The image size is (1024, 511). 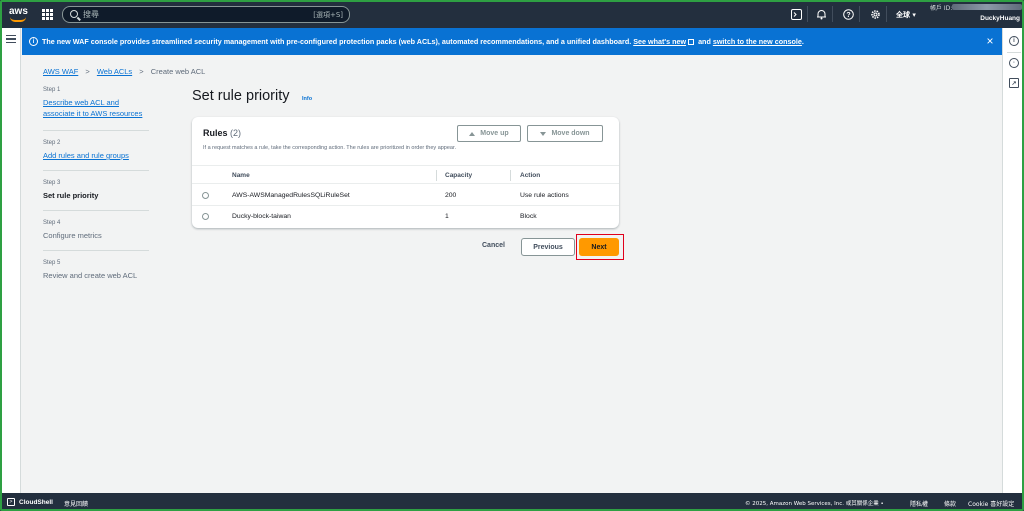 I want to click on step-number: Step 4, so click(x=52, y=223).